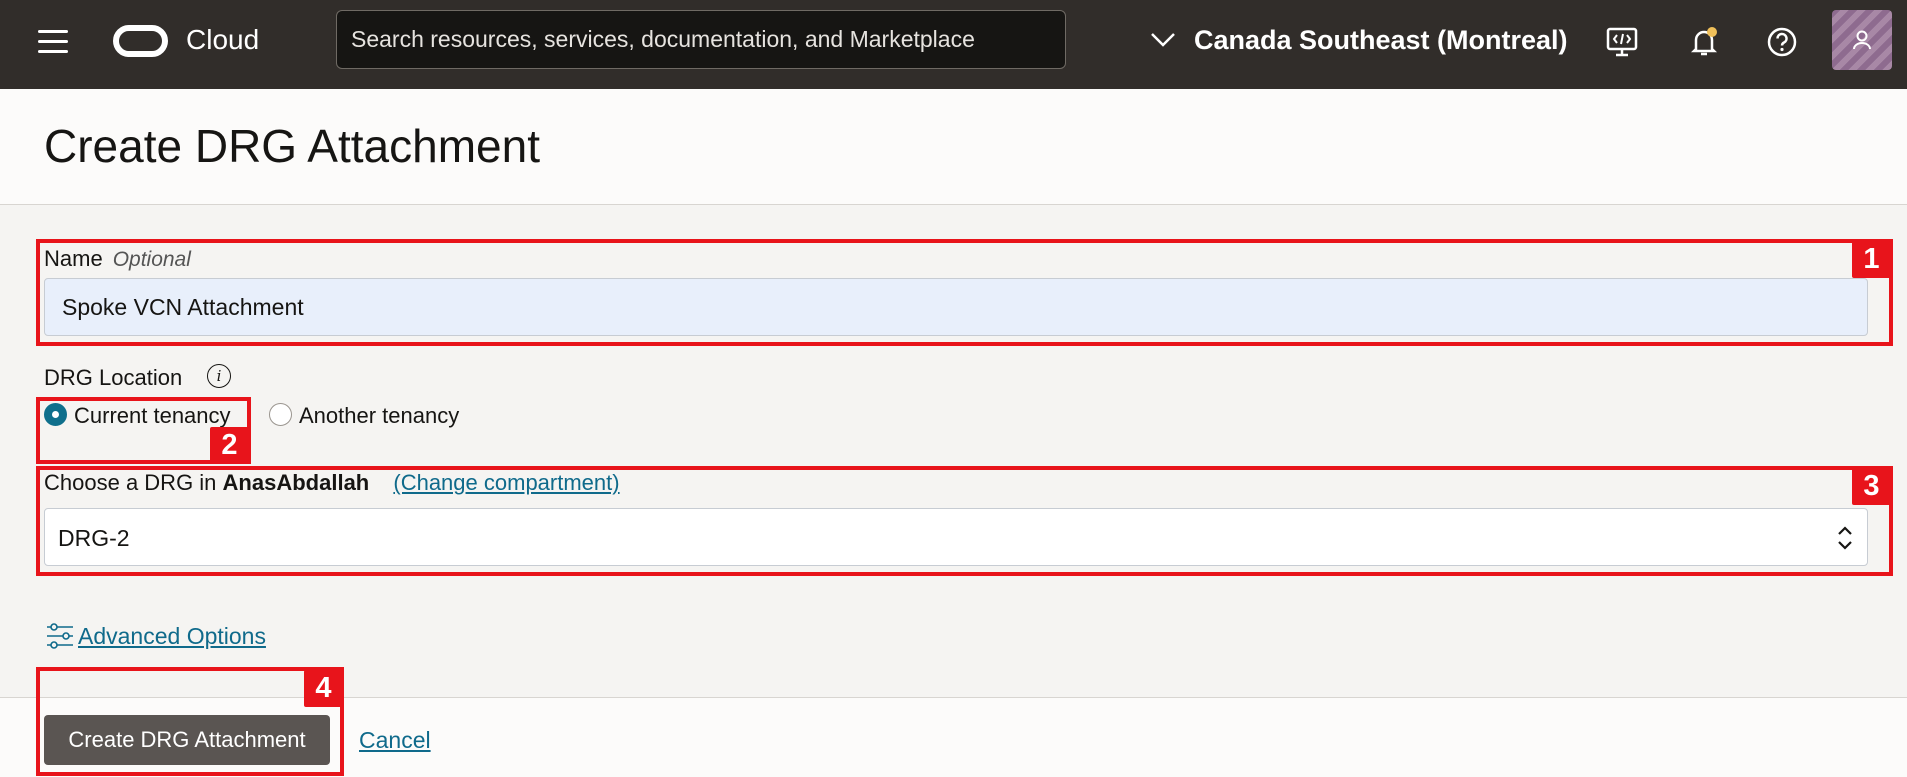 The height and width of the screenshot is (777, 1907). I want to click on cancel-link: Cancel, so click(395, 740).